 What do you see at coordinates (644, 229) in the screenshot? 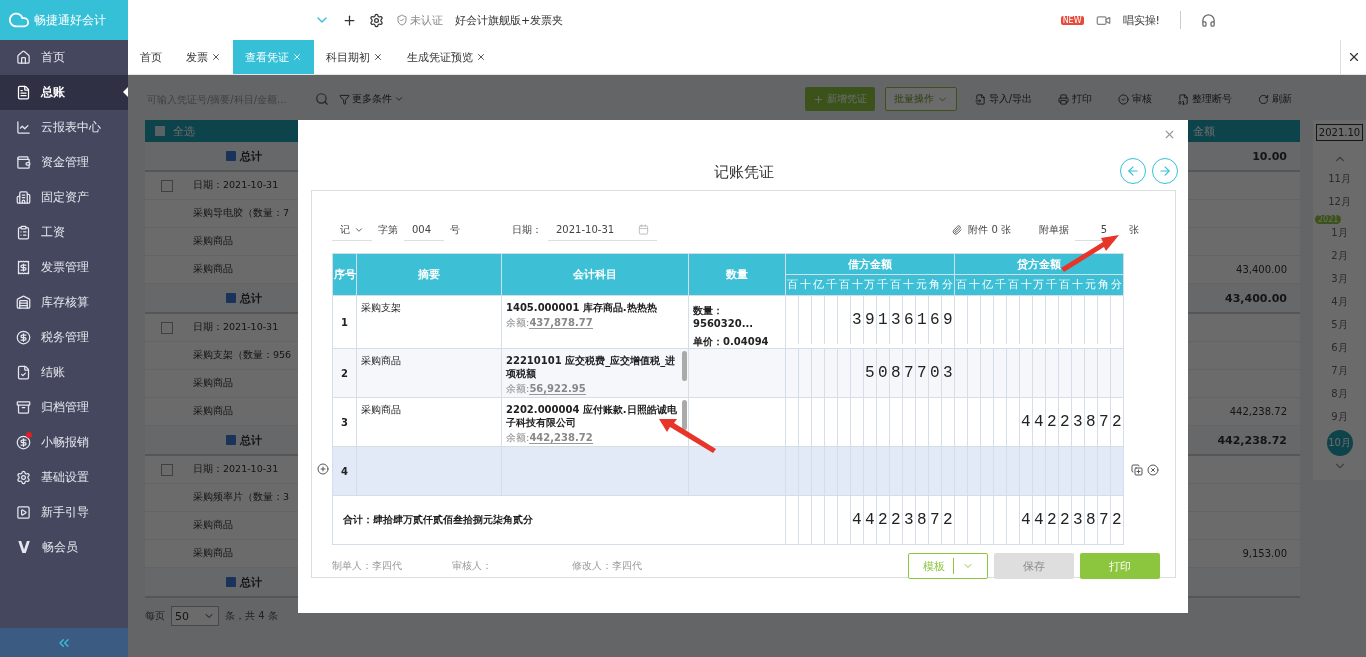
I see `calendar-icon` at bounding box center [644, 229].